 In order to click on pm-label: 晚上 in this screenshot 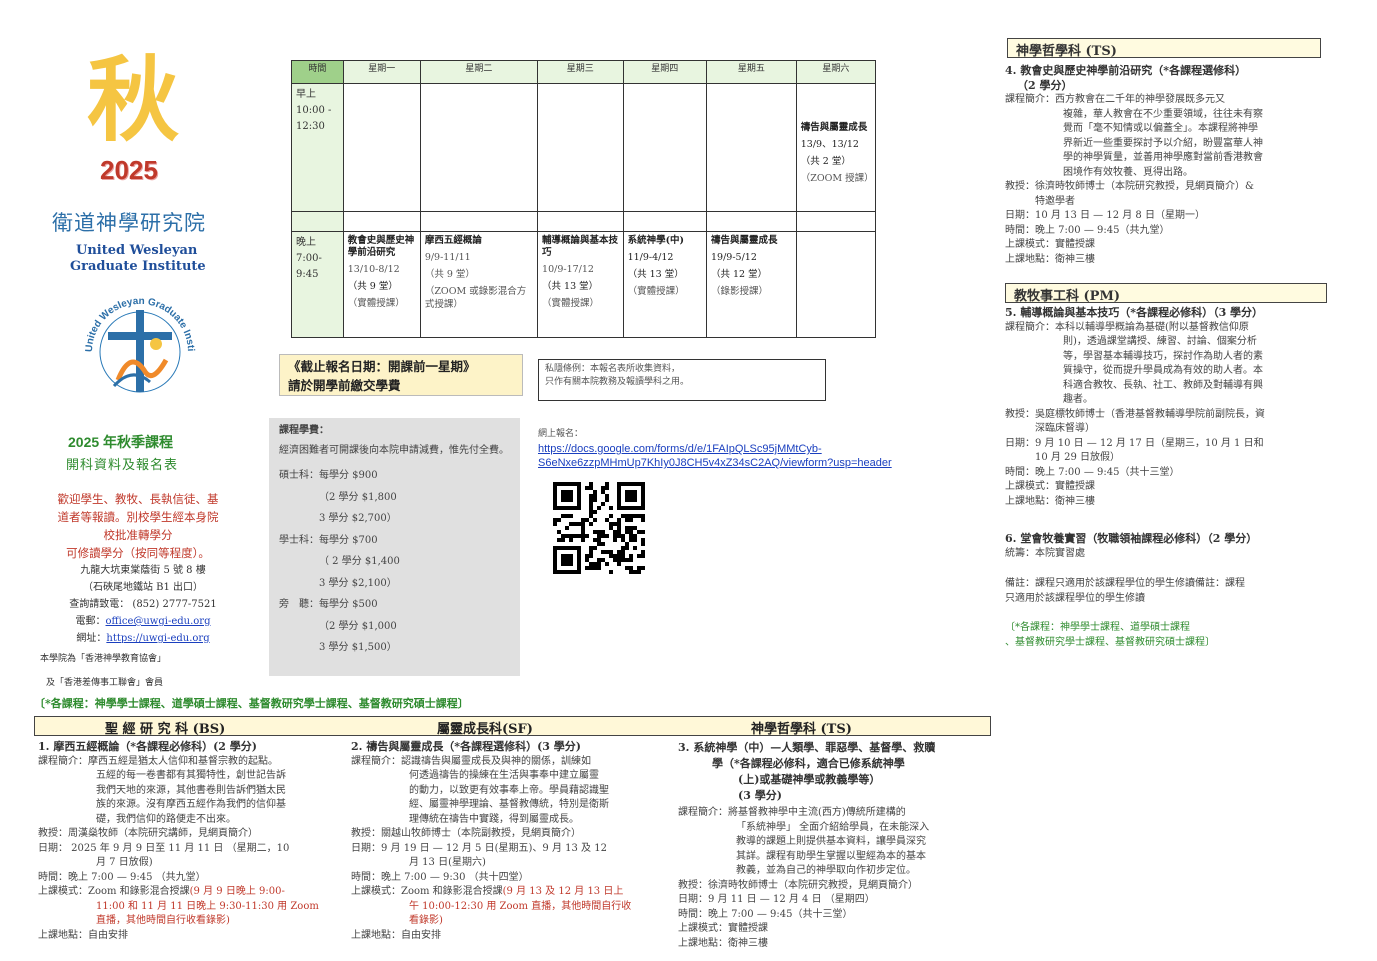, I will do `click(306, 242)`.